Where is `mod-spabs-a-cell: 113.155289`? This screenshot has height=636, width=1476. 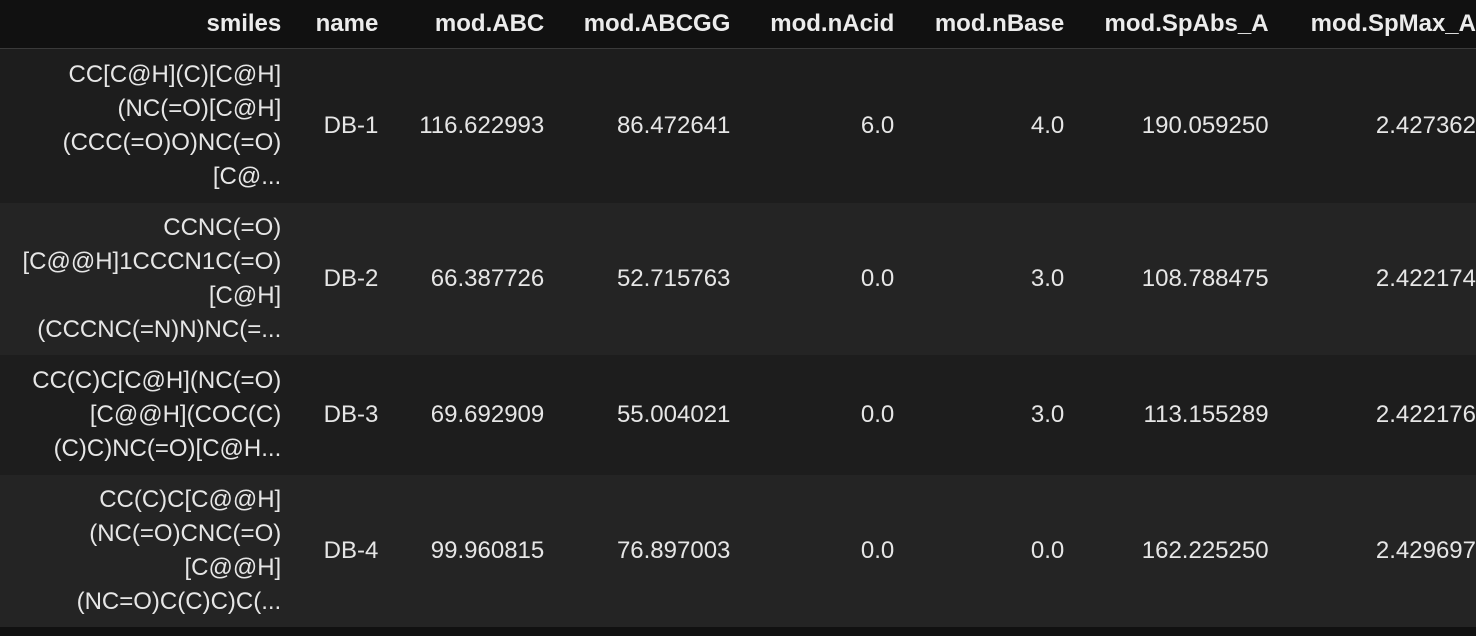
mod-spabs-a-cell: 113.155289 is located at coordinates (1206, 414).